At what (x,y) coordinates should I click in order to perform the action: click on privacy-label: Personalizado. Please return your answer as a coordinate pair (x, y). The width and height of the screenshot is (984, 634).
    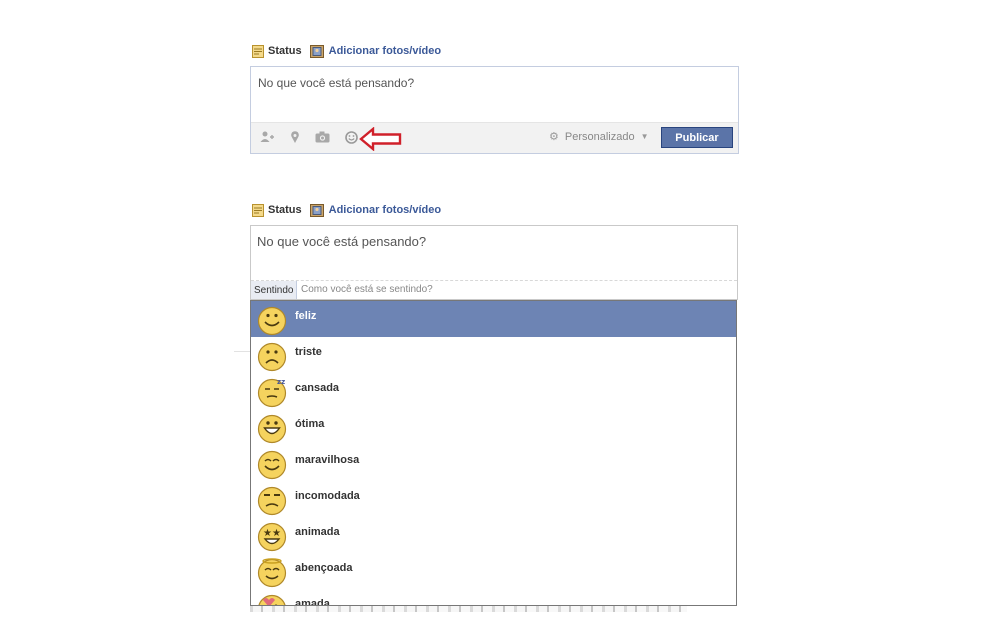
    Looking at the image, I should click on (599, 136).